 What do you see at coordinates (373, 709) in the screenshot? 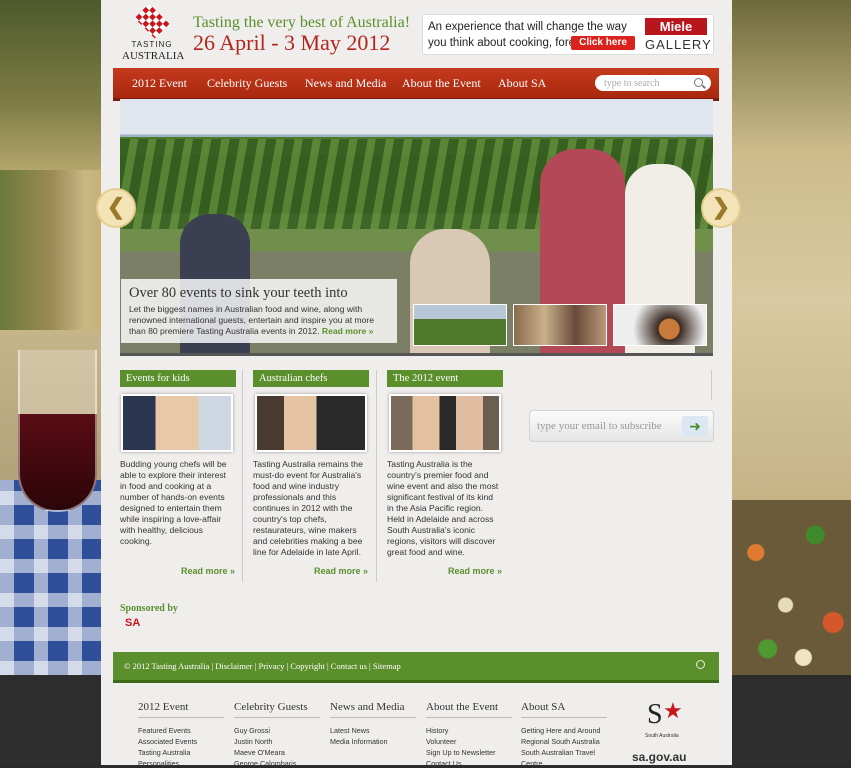
I see `footer-col-heading-news-media: News and Media` at bounding box center [373, 709].